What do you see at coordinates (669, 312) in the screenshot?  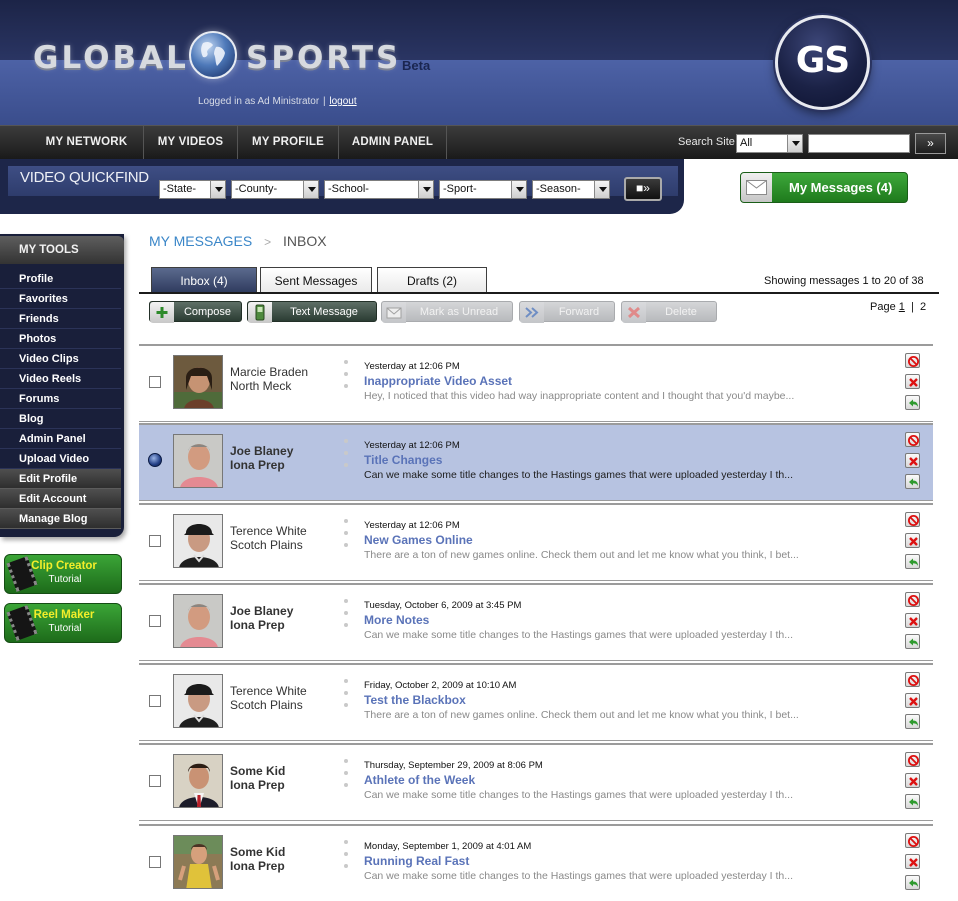 I see `delete-button: Delete` at bounding box center [669, 312].